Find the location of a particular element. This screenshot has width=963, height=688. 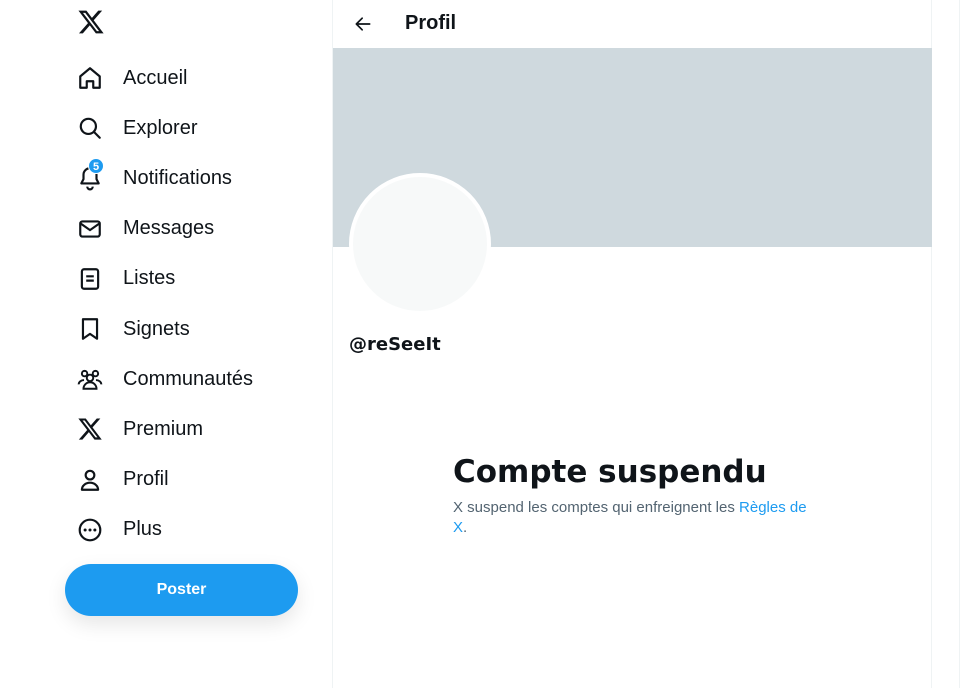

nav-item-notifications: 5 Notifications is located at coordinates (194, 178).